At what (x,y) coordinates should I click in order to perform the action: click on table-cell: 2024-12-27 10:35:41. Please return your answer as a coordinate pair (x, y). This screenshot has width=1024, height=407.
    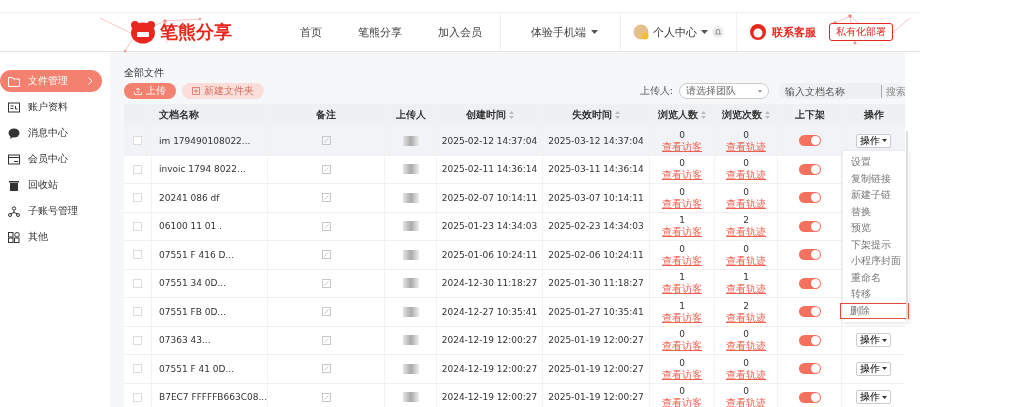
    Looking at the image, I should click on (489, 311).